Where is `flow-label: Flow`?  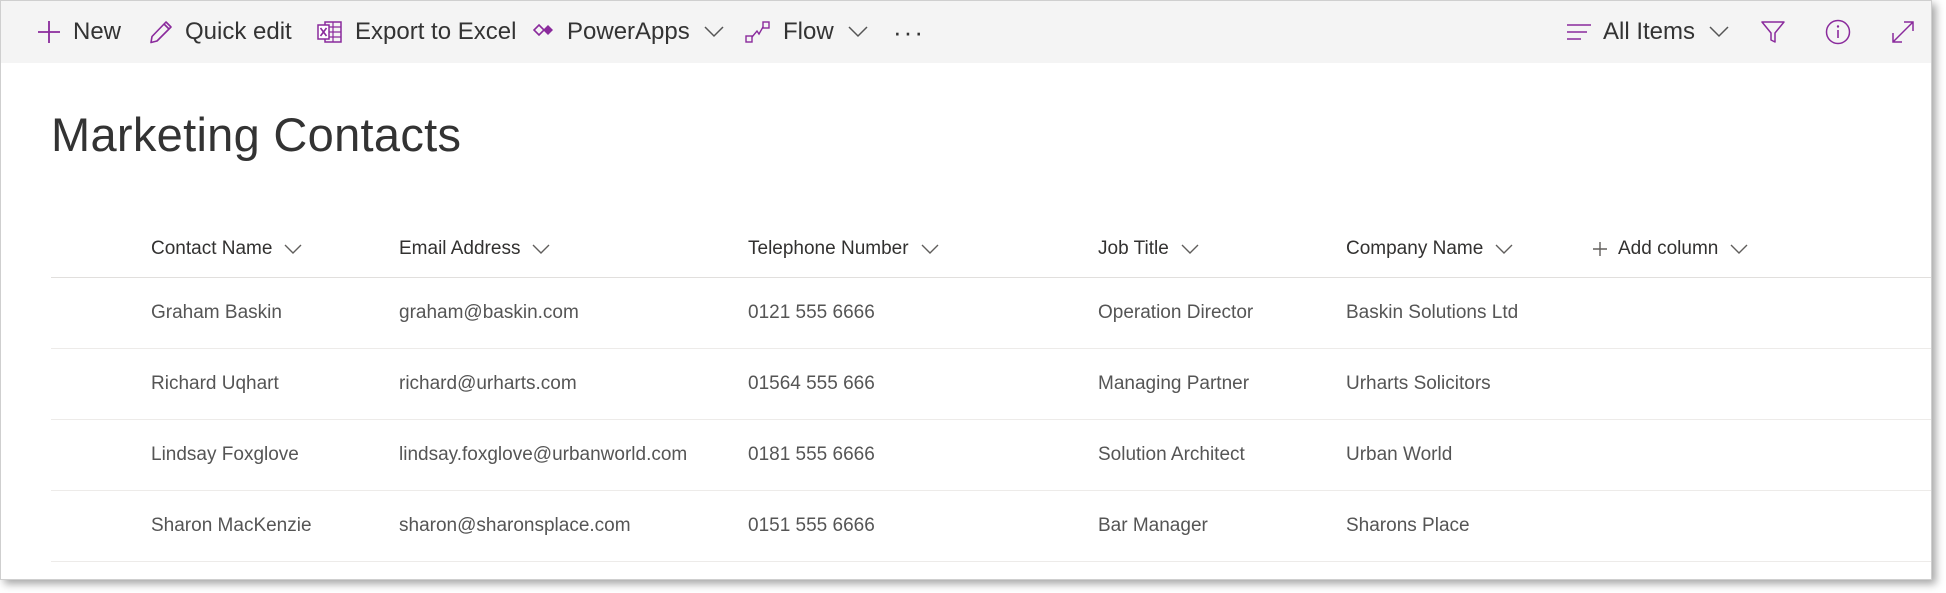 flow-label: Flow is located at coordinates (808, 31).